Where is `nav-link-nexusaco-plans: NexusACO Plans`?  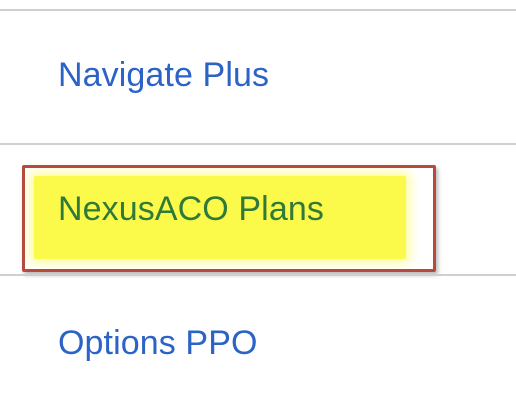 nav-link-nexusaco-plans: NexusACO Plans is located at coordinates (191, 209).